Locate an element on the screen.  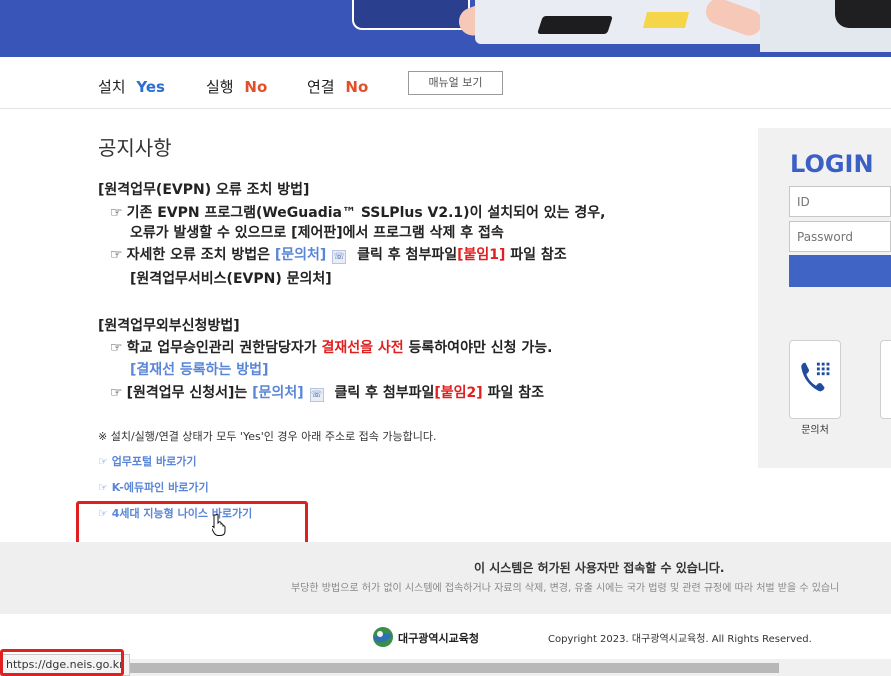
status-bar: 설치 Yes 실행 No 연결 No 매뉴얼 보기 is located at coordinates (445, 83).